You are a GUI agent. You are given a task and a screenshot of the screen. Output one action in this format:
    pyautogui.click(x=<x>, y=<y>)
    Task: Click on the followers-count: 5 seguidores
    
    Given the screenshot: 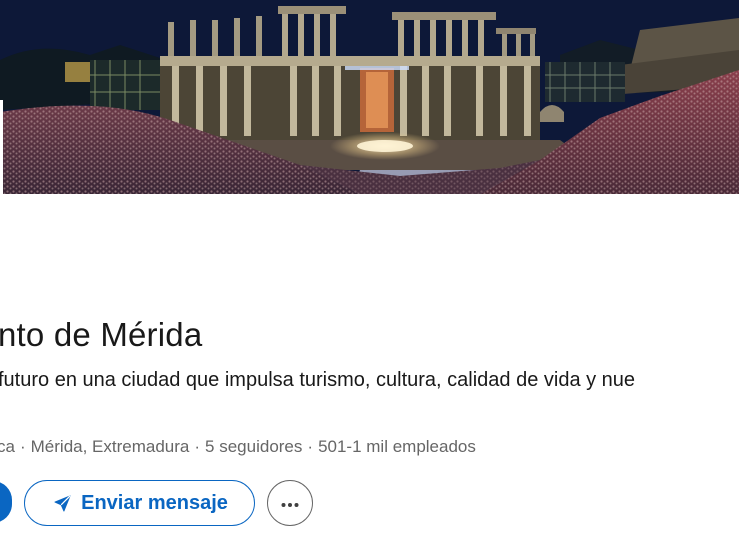 What is the action you would take?
    pyautogui.click(x=253, y=446)
    